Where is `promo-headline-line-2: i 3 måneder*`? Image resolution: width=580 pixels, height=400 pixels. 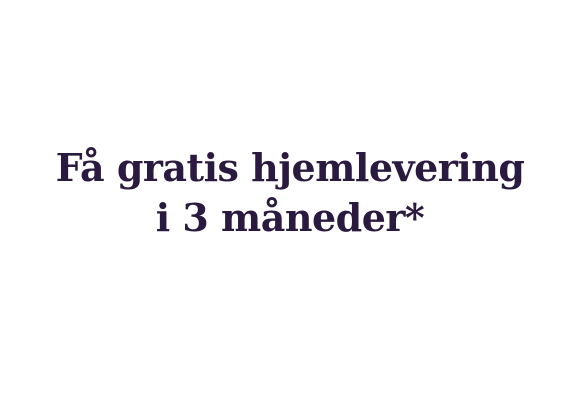 promo-headline-line-2: i 3 måneder* is located at coordinates (290, 217).